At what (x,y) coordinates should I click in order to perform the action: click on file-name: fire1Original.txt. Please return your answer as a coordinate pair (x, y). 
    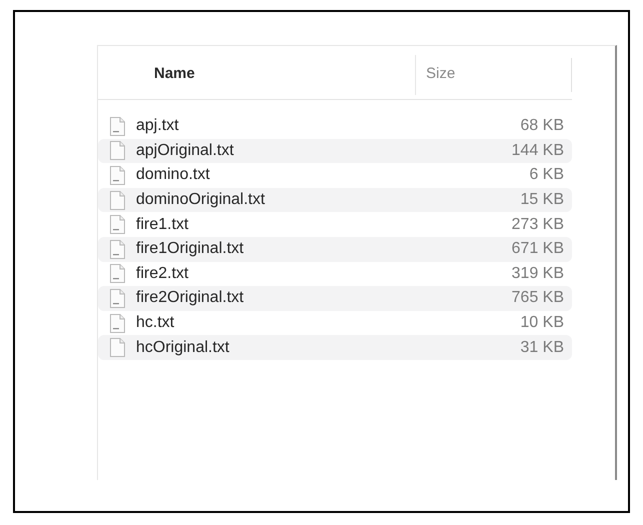
    Looking at the image, I should click on (190, 249).